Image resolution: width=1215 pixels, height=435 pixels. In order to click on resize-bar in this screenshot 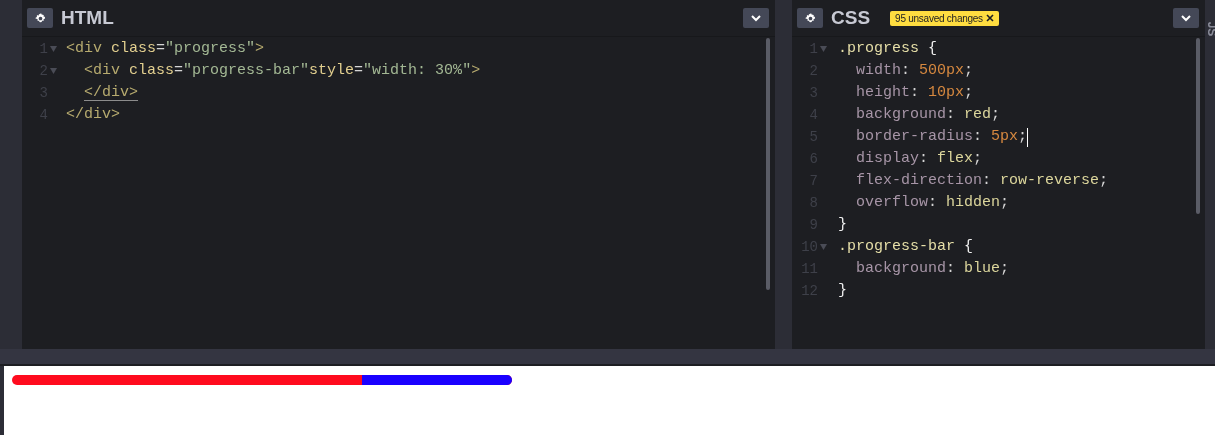, I will do `click(607, 357)`.